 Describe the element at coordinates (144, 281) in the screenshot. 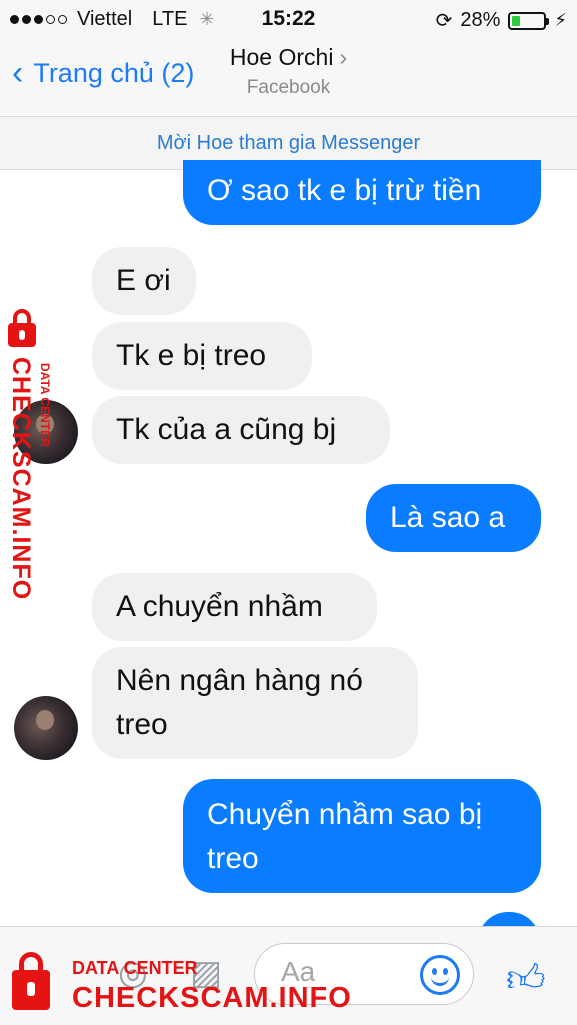

I see `incoming-message: E ơi` at that location.